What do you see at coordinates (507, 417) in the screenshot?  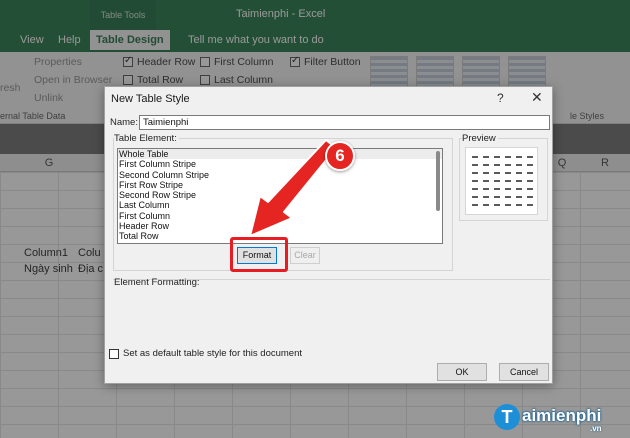 I see `logo-mark-icon: T` at bounding box center [507, 417].